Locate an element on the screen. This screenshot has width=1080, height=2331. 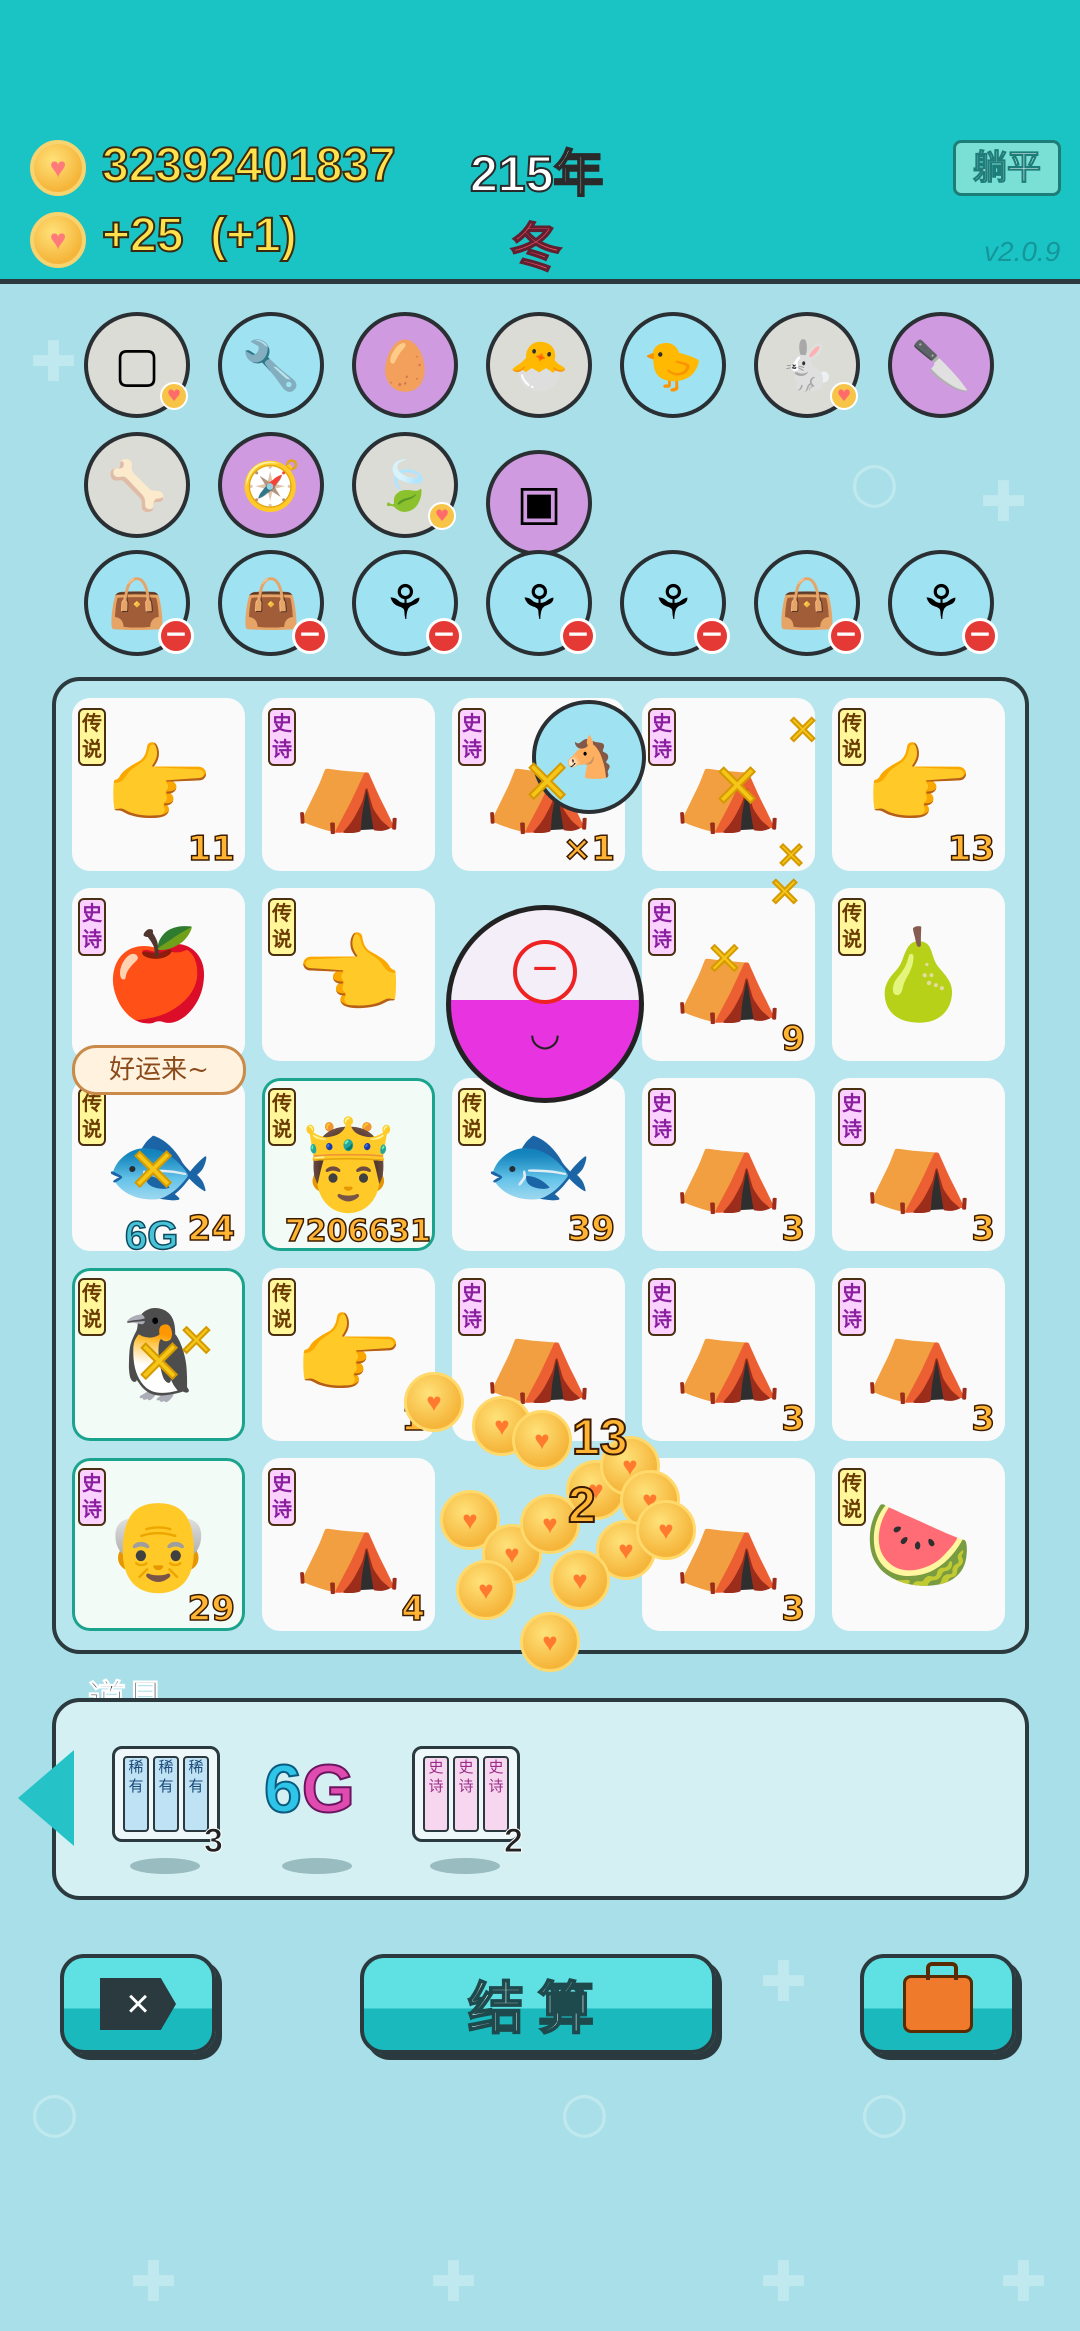
leaf-item: 🍃 ♥ is located at coordinates (405, 485).